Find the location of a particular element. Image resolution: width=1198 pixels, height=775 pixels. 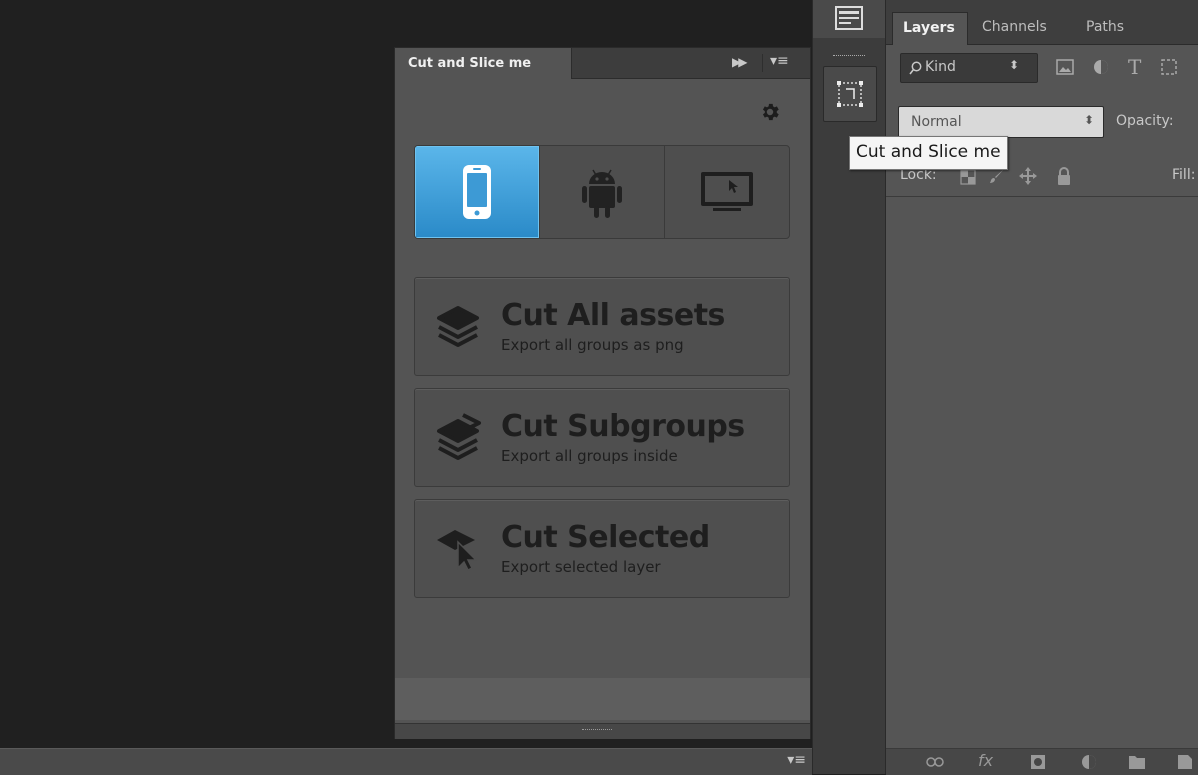

tab-layers-label: Layers is located at coordinates (929, 28).